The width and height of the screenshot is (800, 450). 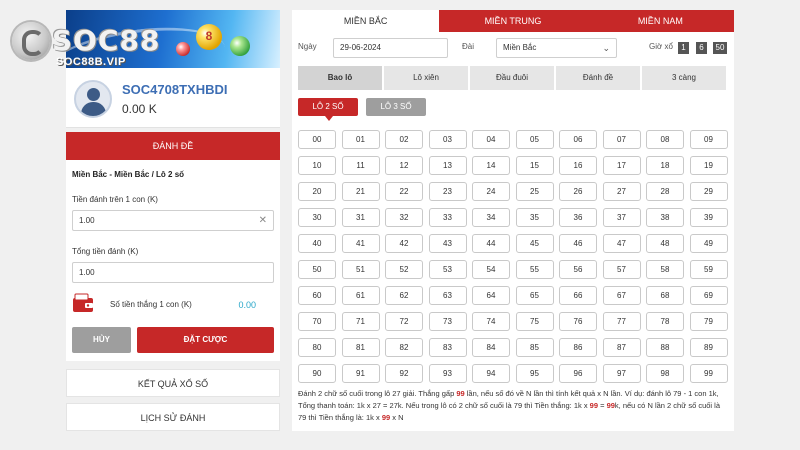 I want to click on number-cell: 06, so click(x=578, y=139).